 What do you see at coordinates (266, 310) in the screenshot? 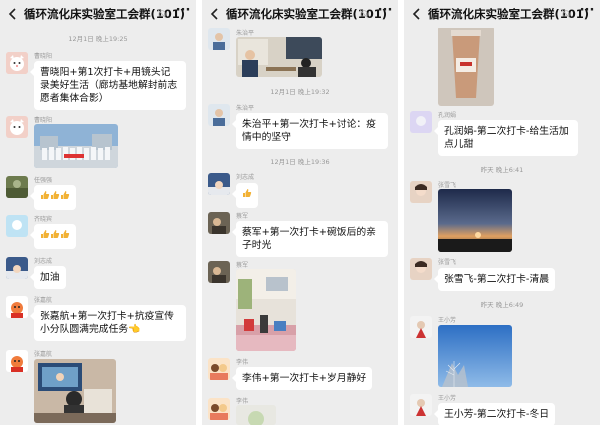
I see `family-room-photo` at bounding box center [266, 310].